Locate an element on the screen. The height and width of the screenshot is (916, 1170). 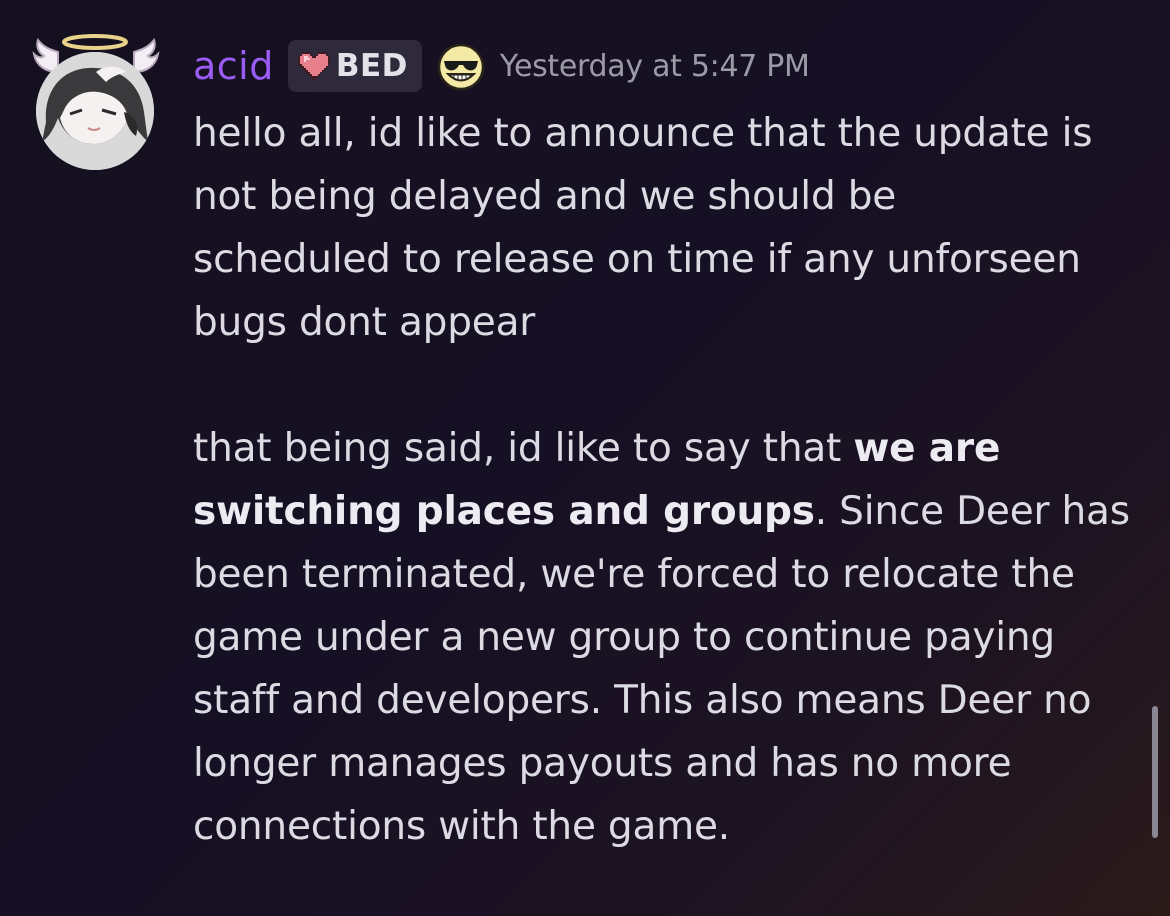
message-line: connections with the game. is located at coordinates (461, 826).